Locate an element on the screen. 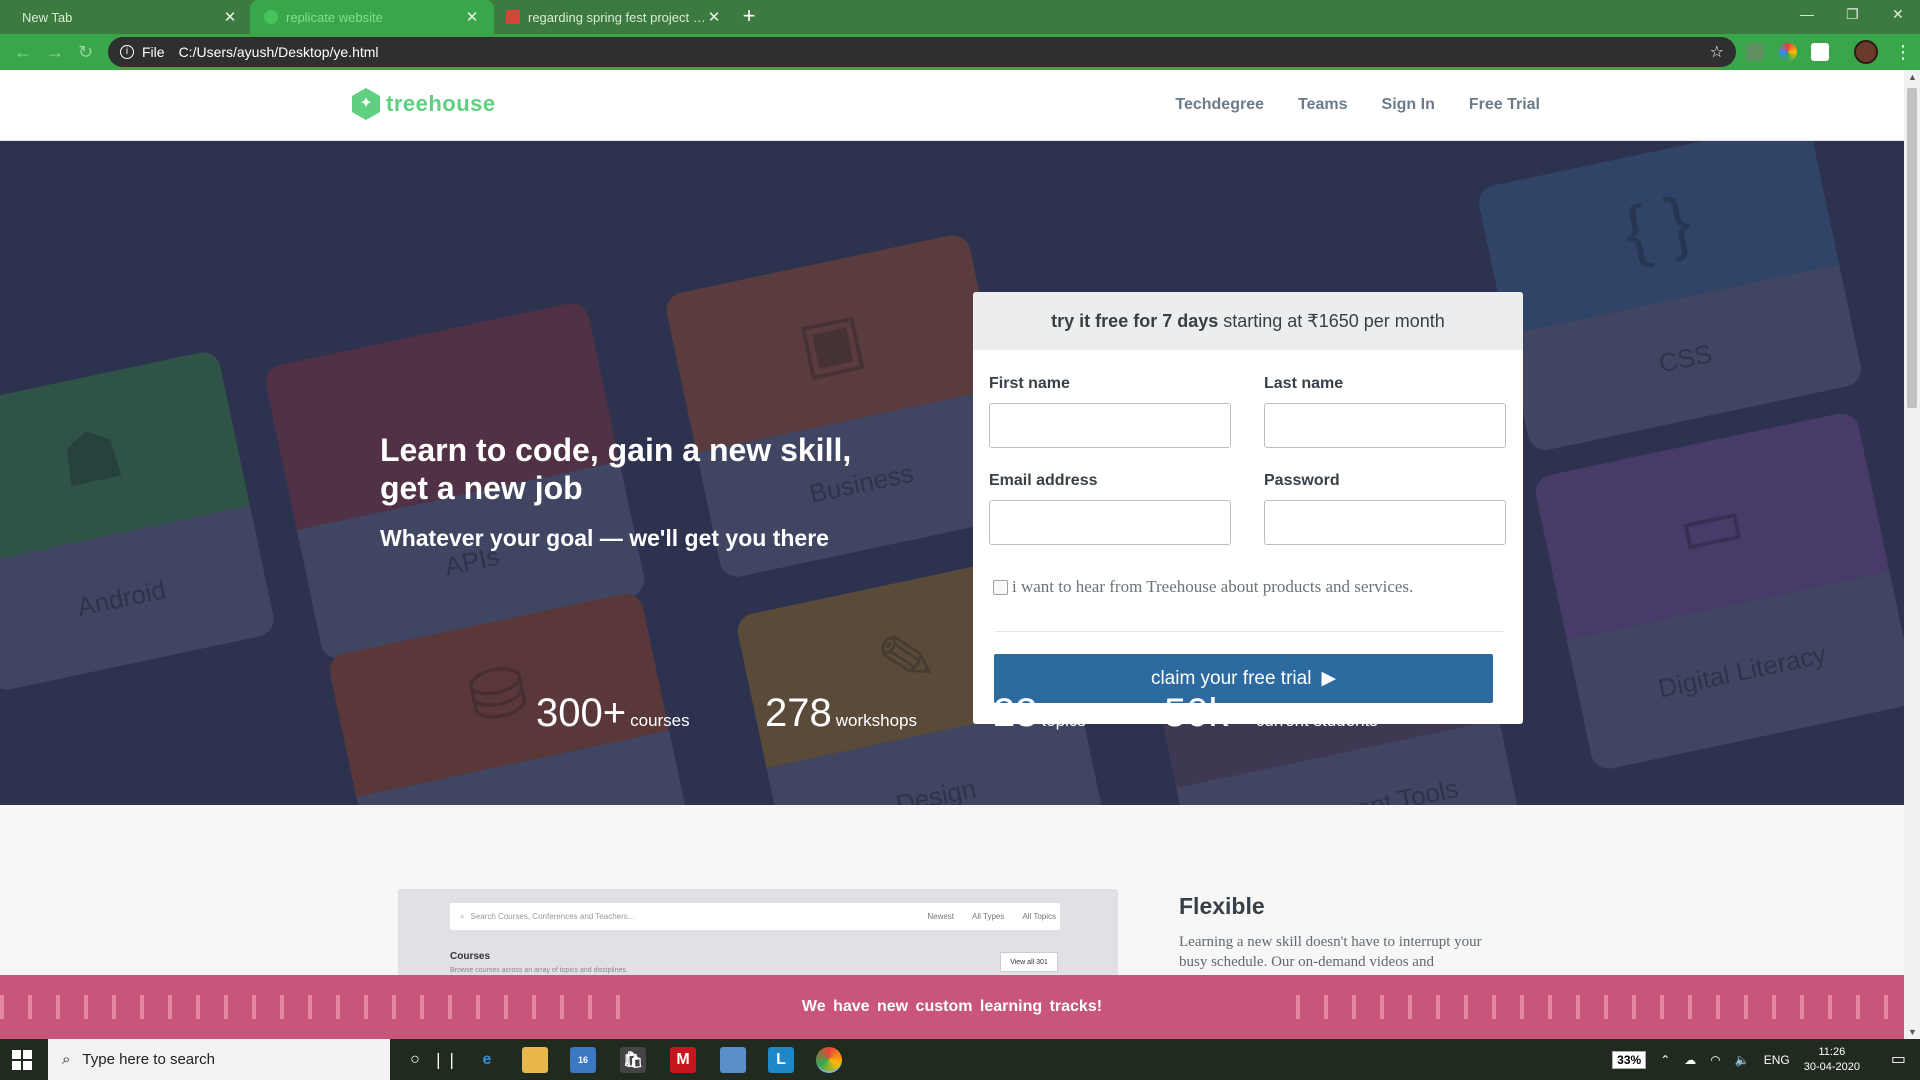 This screenshot has height=1080, width=1920. password-field is located at coordinates (1385, 522).